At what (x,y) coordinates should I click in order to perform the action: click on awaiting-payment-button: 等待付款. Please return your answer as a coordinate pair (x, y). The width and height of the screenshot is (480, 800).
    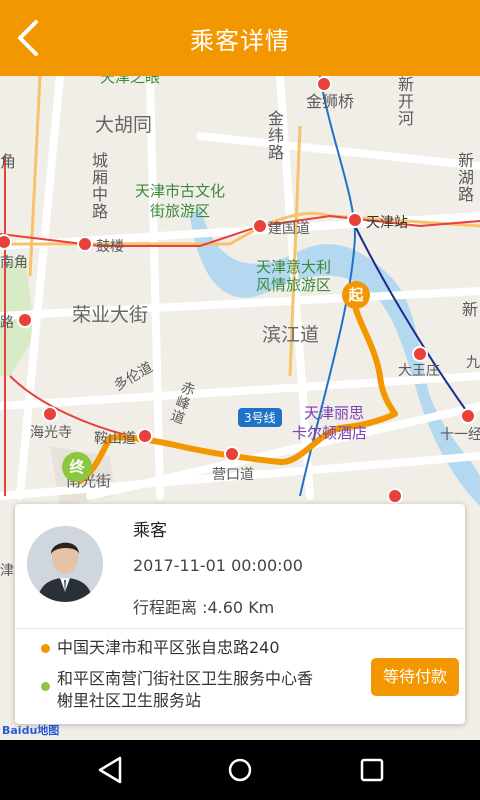
    Looking at the image, I should click on (415, 677).